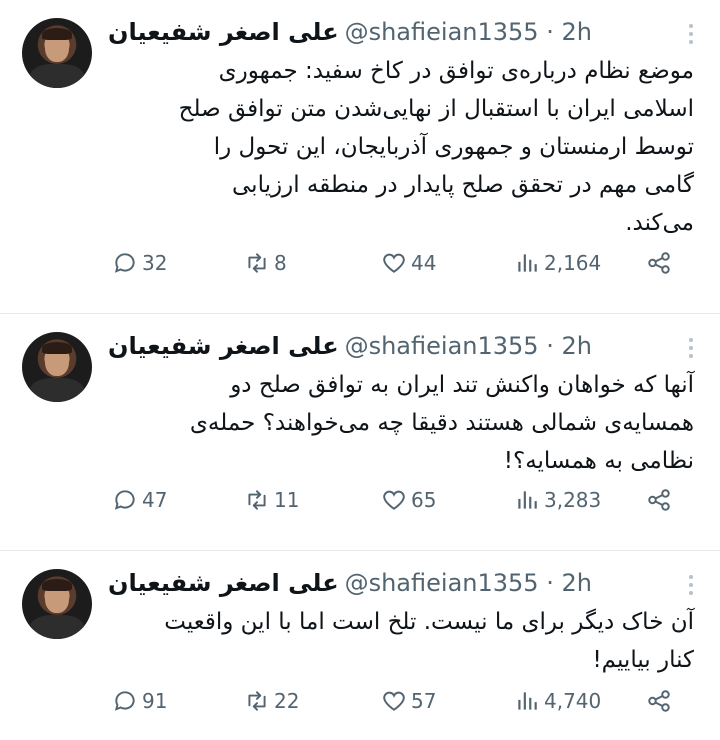 Image resolution: width=720 pixels, height=740 pixels. What do you see at coordinates (287, 701) in the screenshot?
I see `retweet-count: 22` at bounding box center [287, 701].